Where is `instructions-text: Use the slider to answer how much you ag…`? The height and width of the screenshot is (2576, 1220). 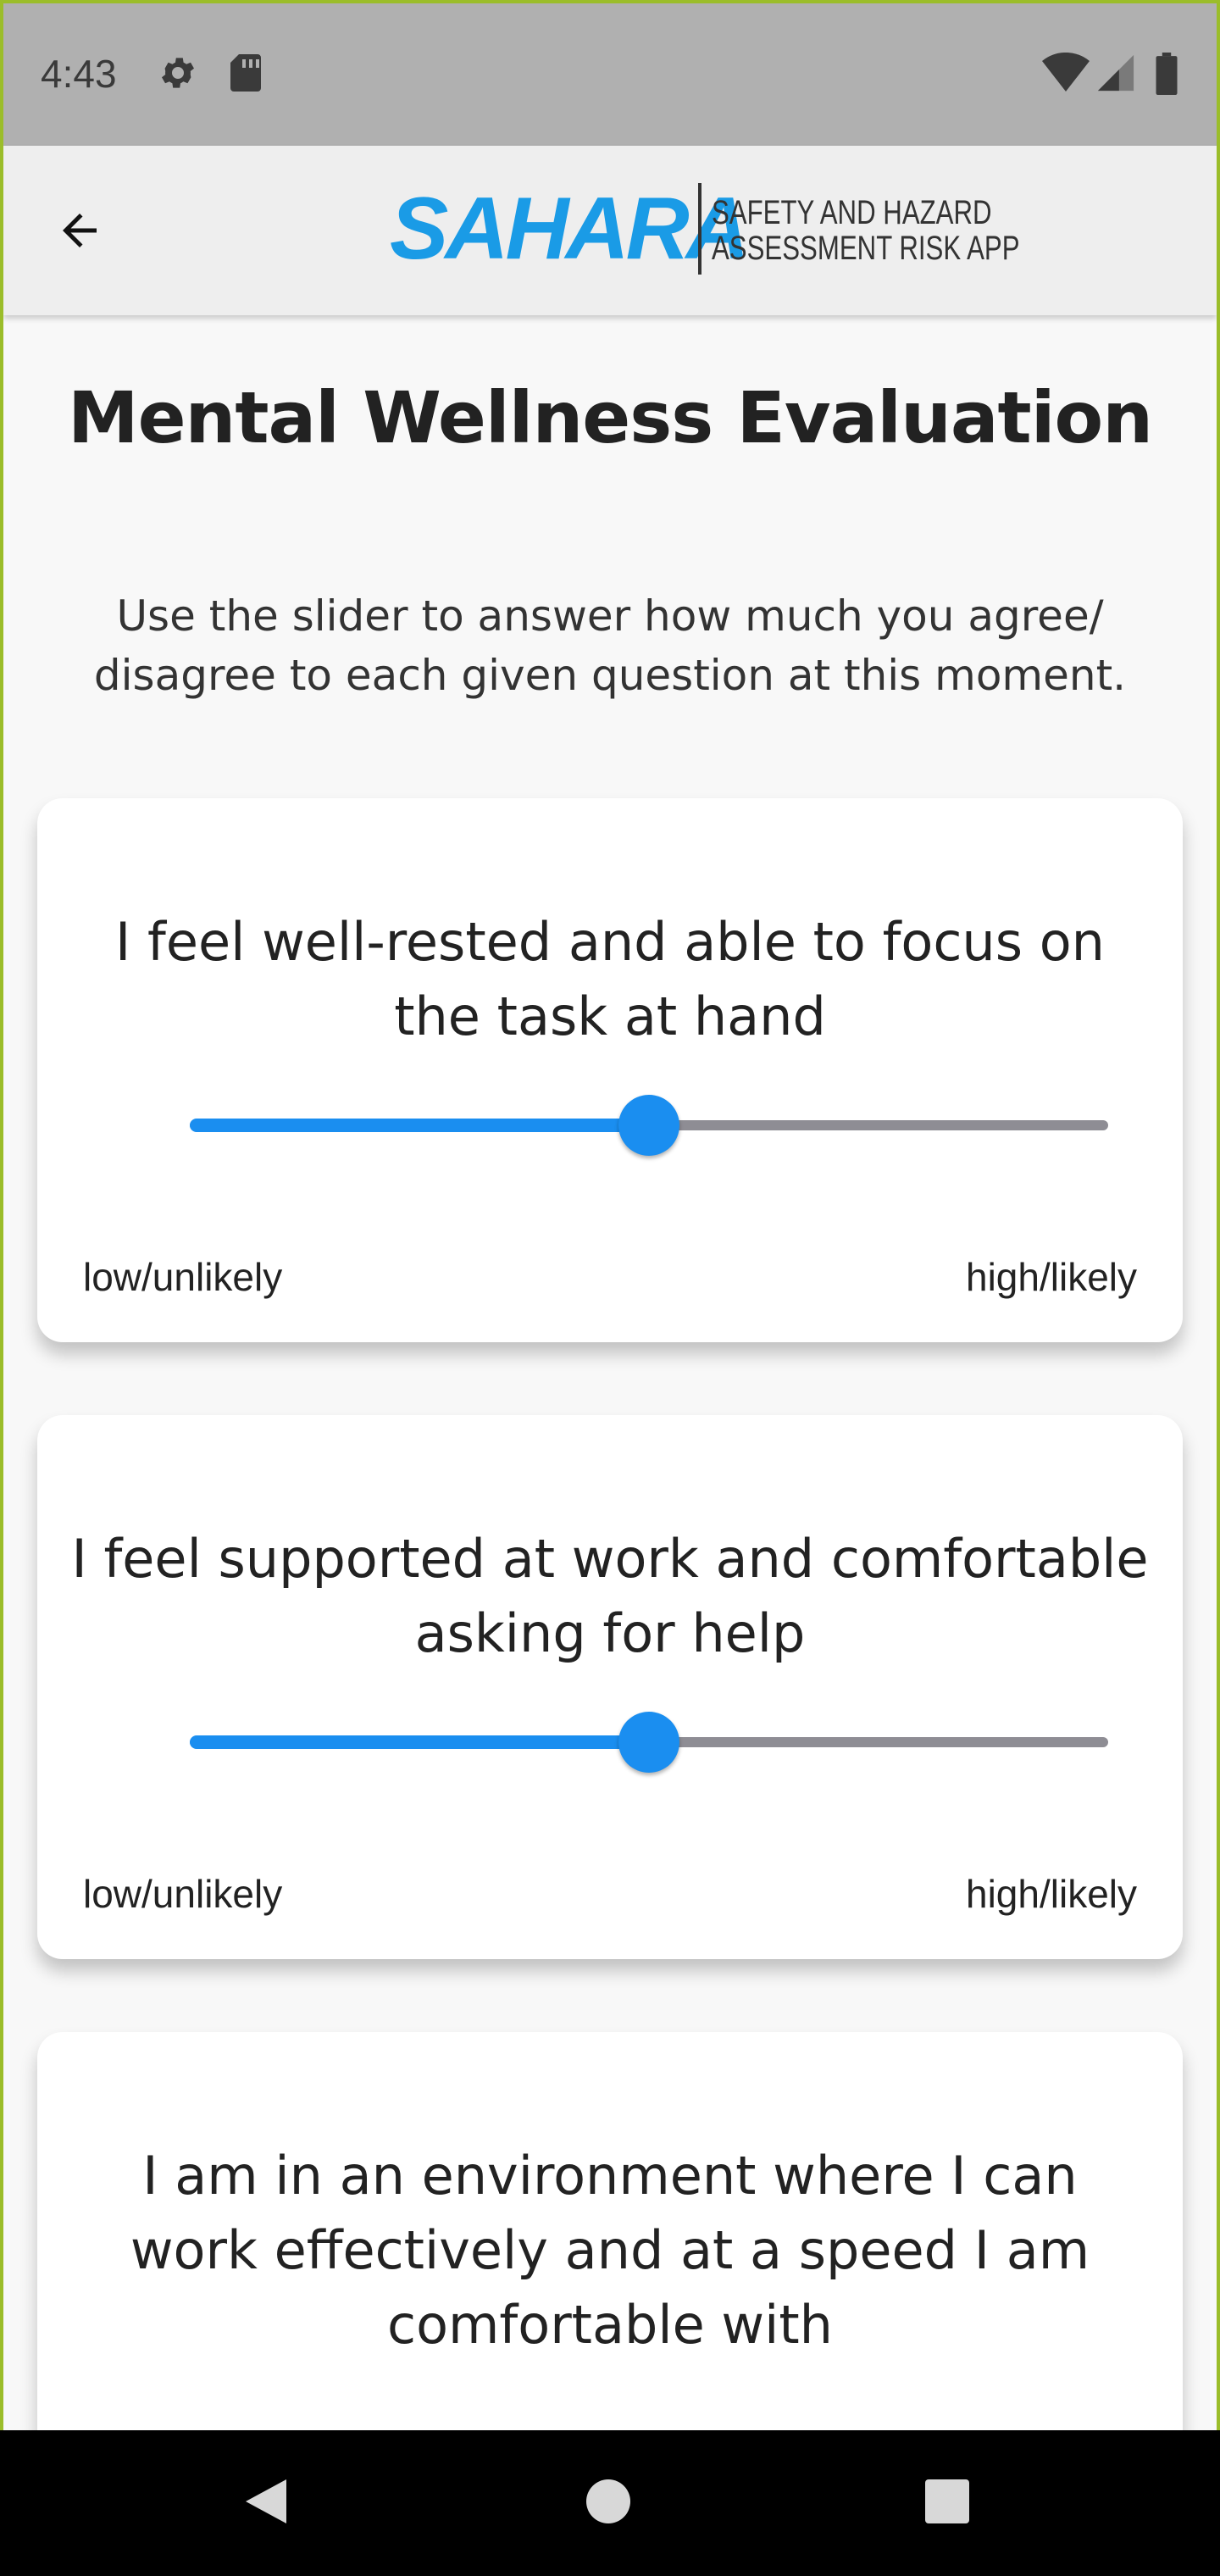
instructions-text: Use the slider to answer how much you ag… is located at coordinates (610, 645).